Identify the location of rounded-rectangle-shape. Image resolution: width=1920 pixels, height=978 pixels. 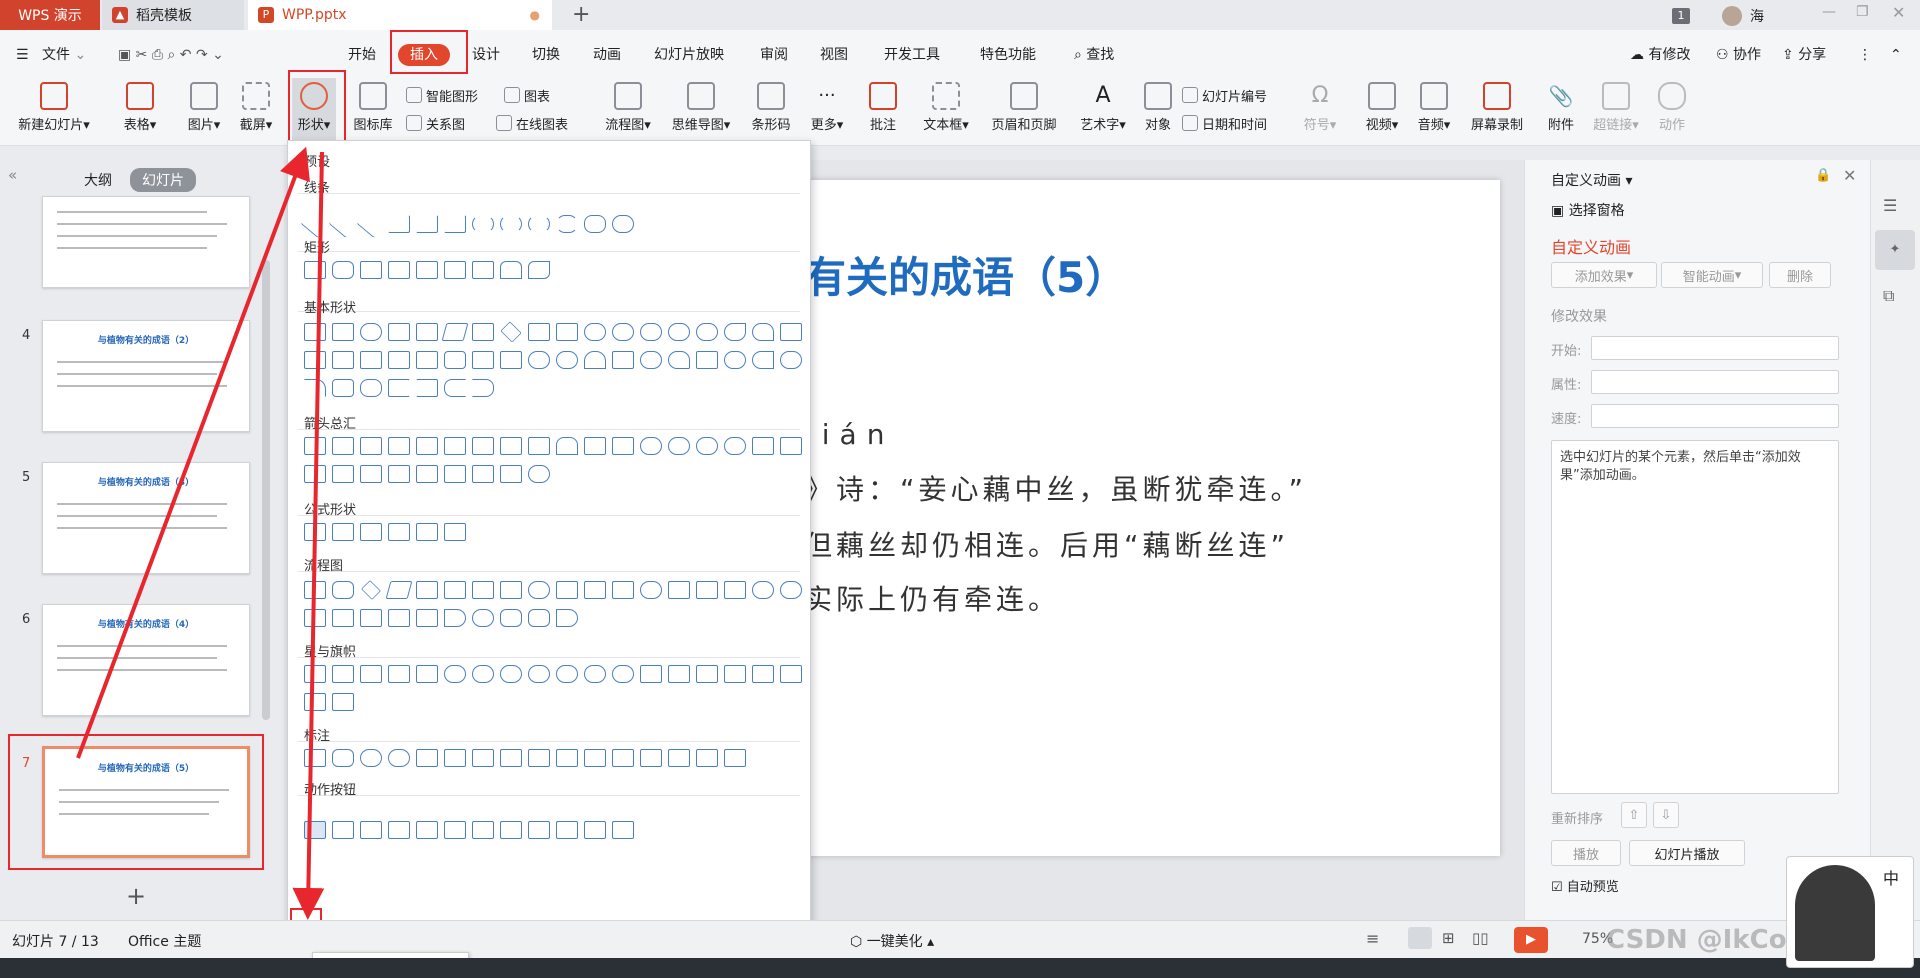
(343, 270).